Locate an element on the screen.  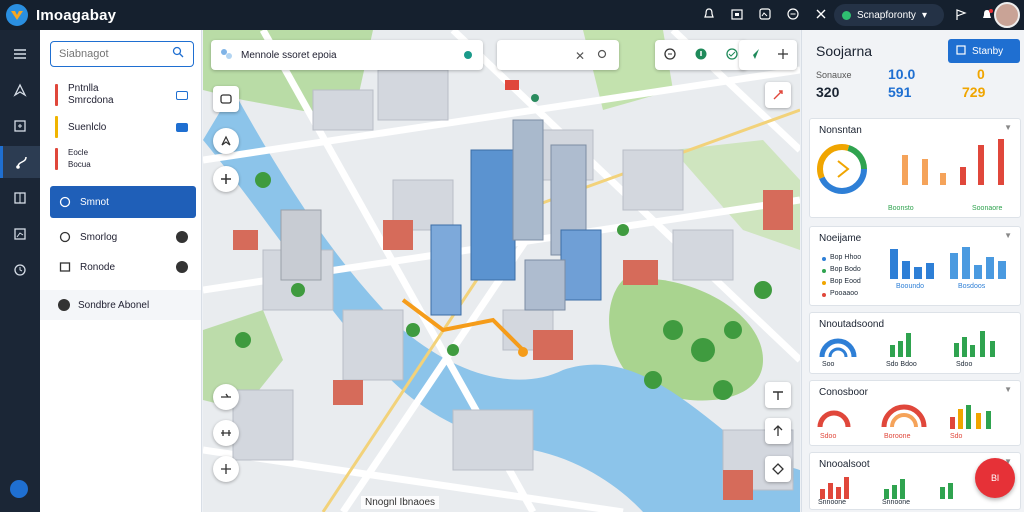
pin-icon is located at coordinates (468, 56).